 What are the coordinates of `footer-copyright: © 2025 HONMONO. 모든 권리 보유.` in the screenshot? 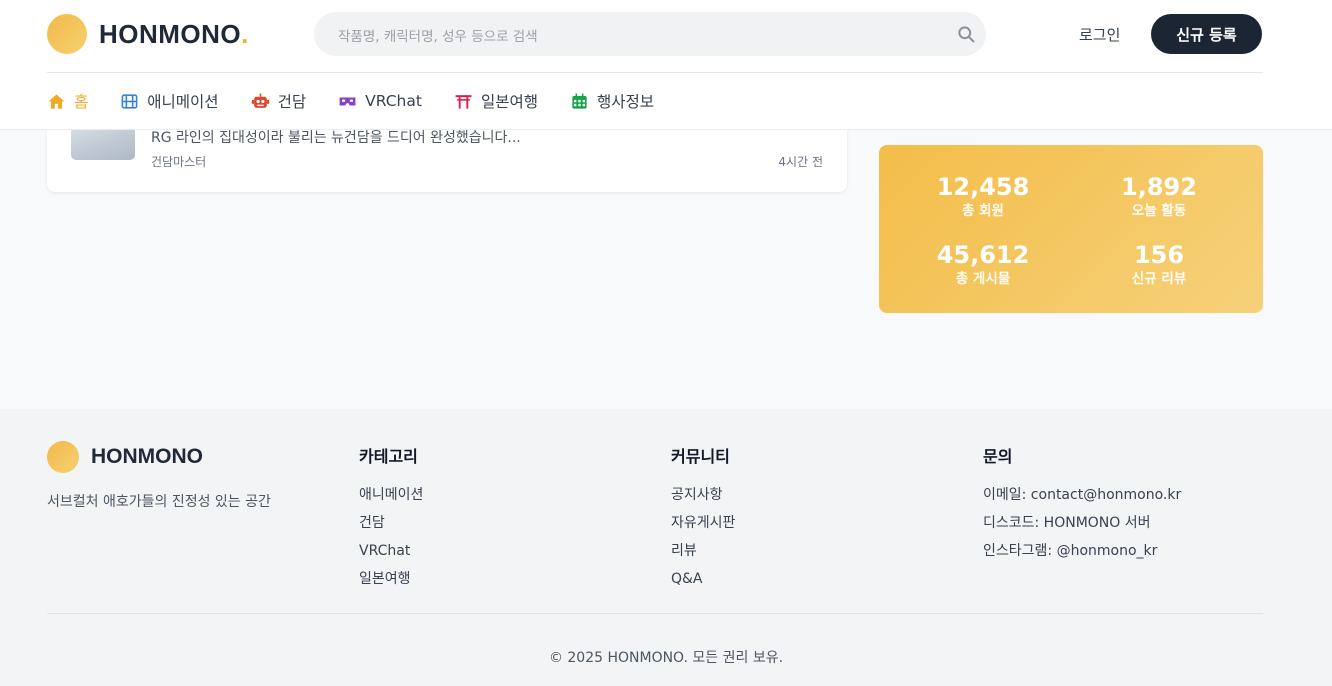 It's located at (666, 658).